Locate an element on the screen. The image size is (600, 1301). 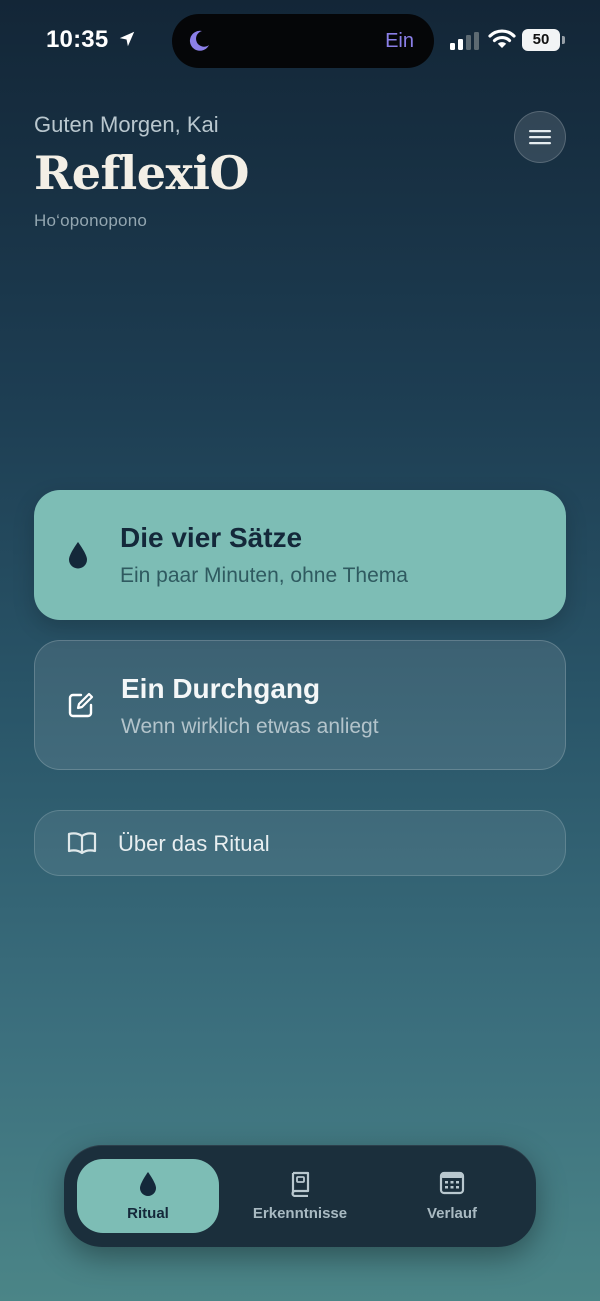
tab-label: Erkenntnisse is located at coordinates (300, 1213).